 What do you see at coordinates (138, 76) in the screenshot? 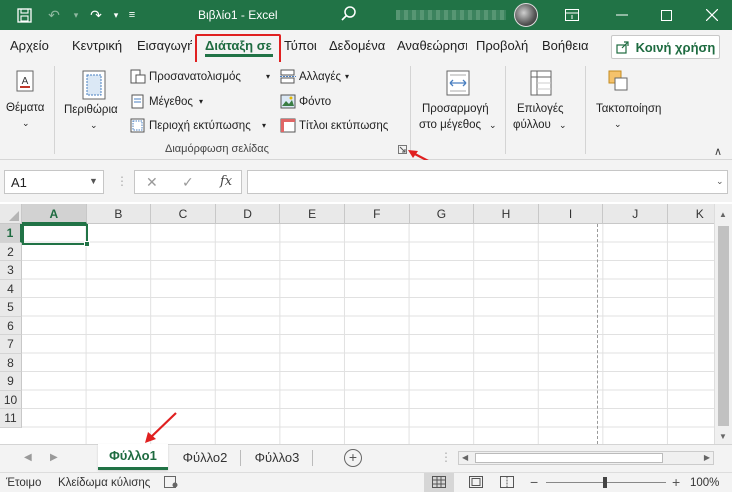
I see `orientation-icon` at bounding box center [138, 76].